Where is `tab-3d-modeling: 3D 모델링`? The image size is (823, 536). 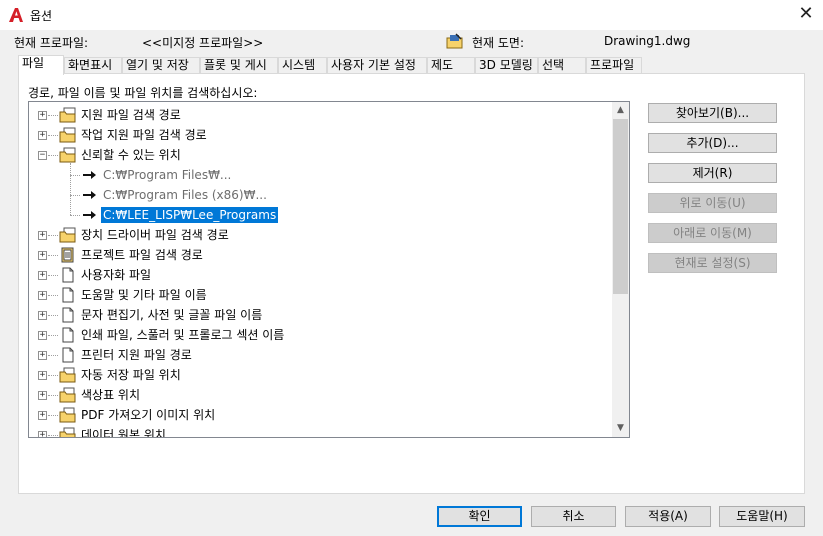
tab-3d-modeling: 3D 모델링 is located at coordinates (506, 65).